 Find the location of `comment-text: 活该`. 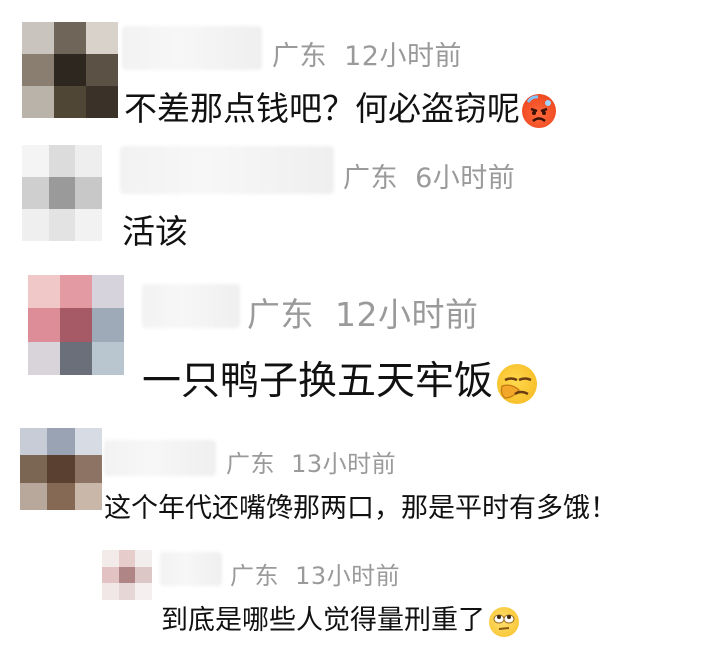

comment-text: 活该 is located at coordinates (155, 229).